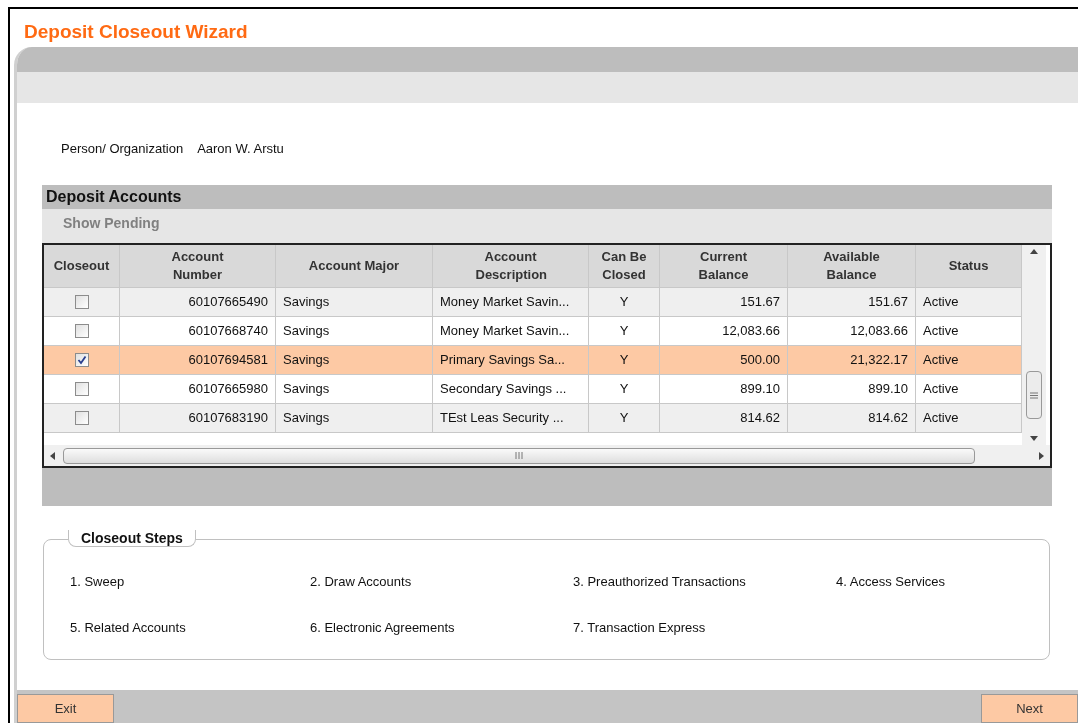  I want to click on section-title: Deposit Accounts, so click(114, 197).